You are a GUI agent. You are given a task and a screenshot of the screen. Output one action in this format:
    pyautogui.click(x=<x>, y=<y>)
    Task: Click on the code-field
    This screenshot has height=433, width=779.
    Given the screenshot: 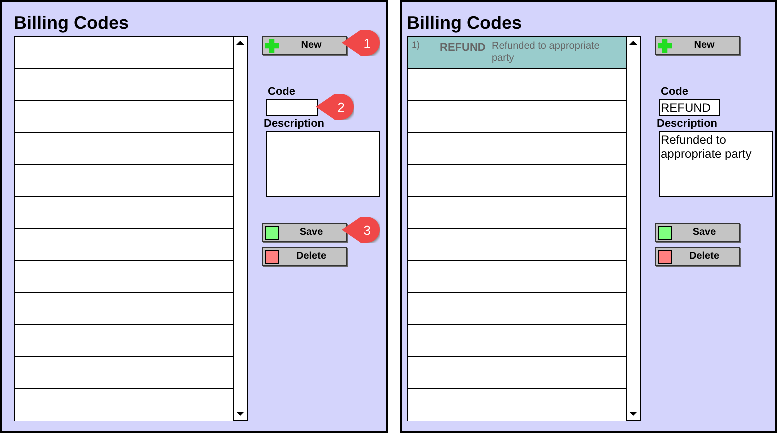 What is the action you would take?
    pyautogui.click(x=292, y=107)
    